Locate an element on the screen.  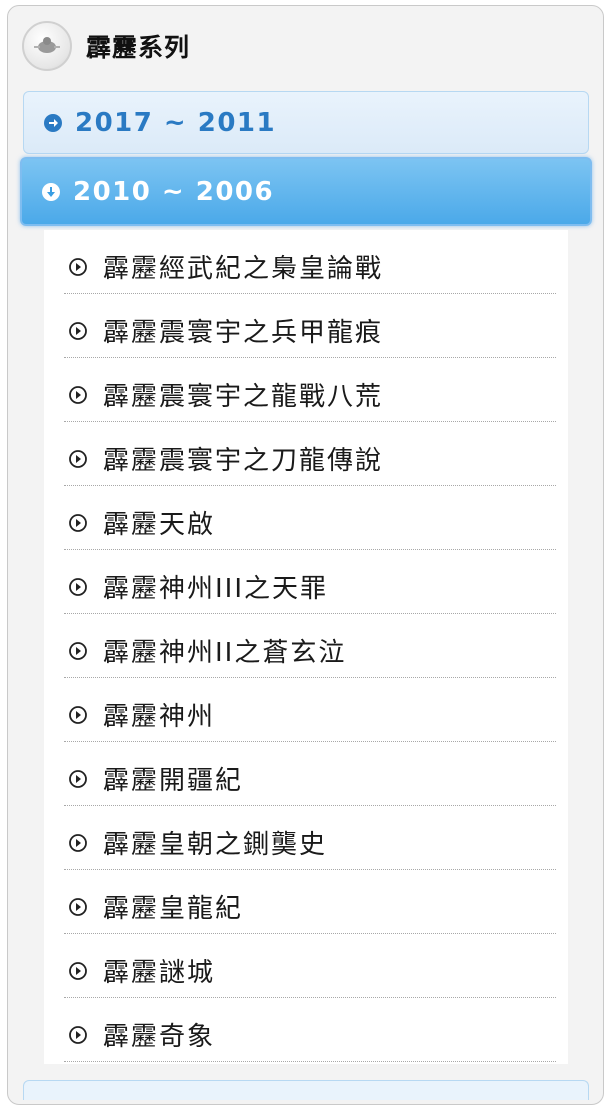
item-label: 霹靂謎城 is located at coordinates (159, 973).